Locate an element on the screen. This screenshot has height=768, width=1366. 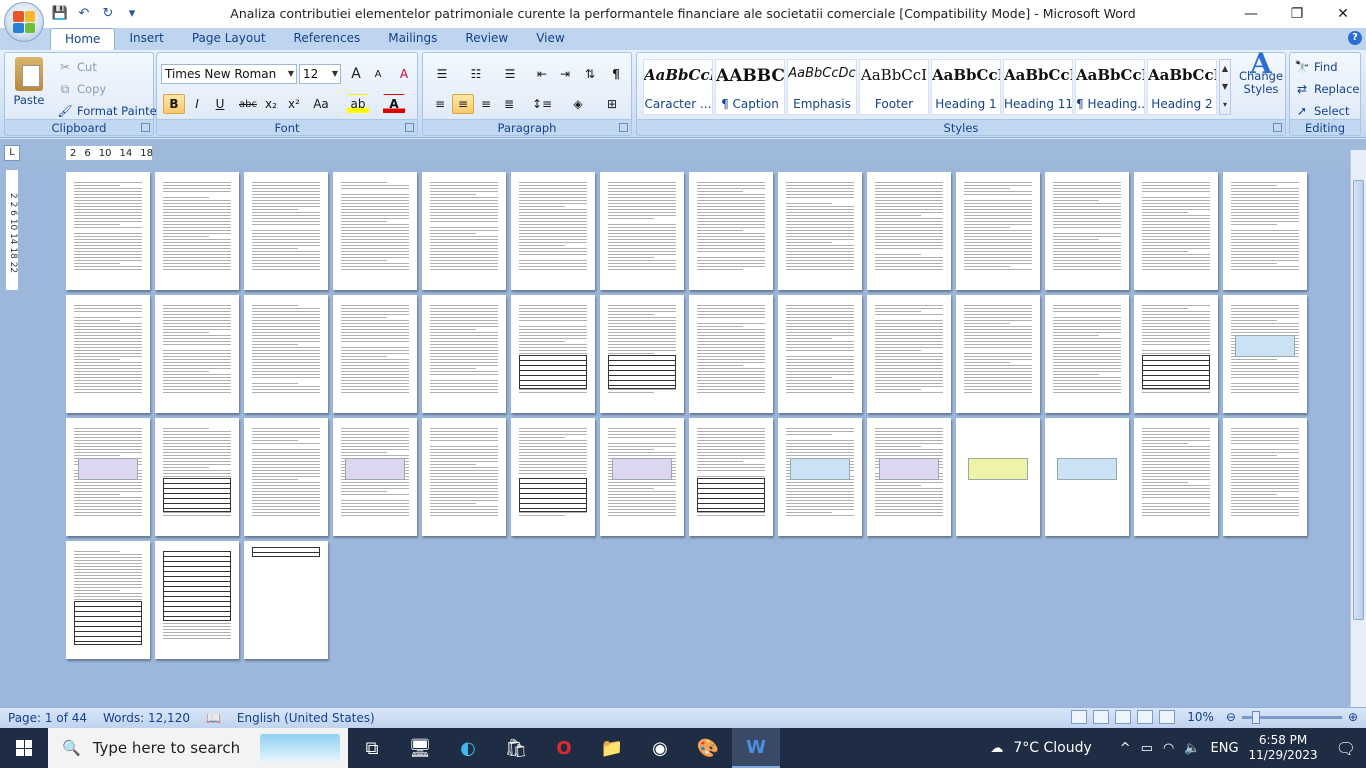
clipboard-launcher-icon is located at coordinates (145, 127).